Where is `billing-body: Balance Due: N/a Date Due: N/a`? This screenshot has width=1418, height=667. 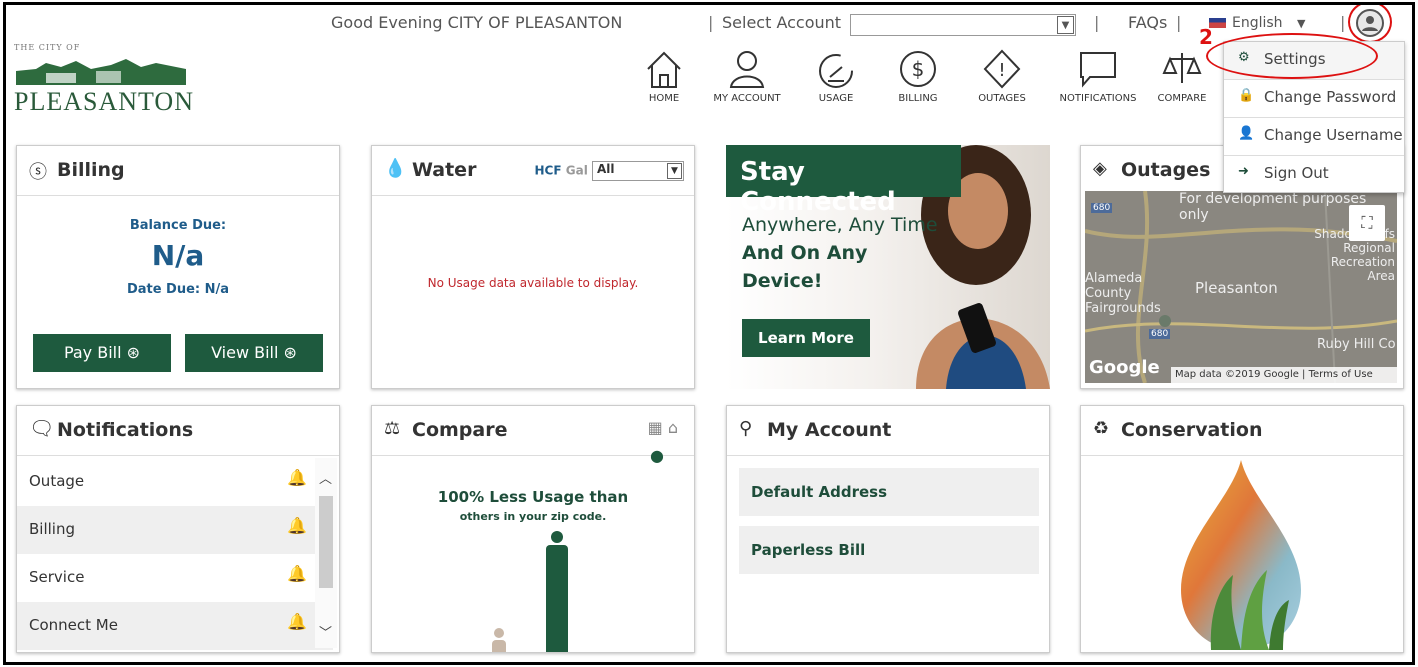
billing-body: Balance Due: N/a Date Due: N/a is located at coordinates (178, 257).